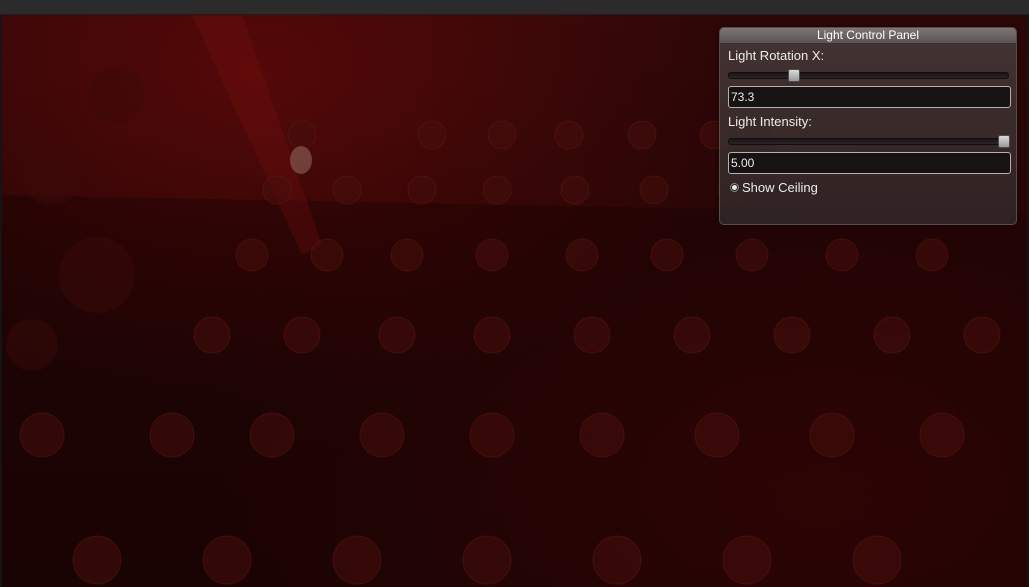 The image size is (1029, 587). I want to click on light-control-panel: Light Control Panel Light Rotation X, so click(868, 126).